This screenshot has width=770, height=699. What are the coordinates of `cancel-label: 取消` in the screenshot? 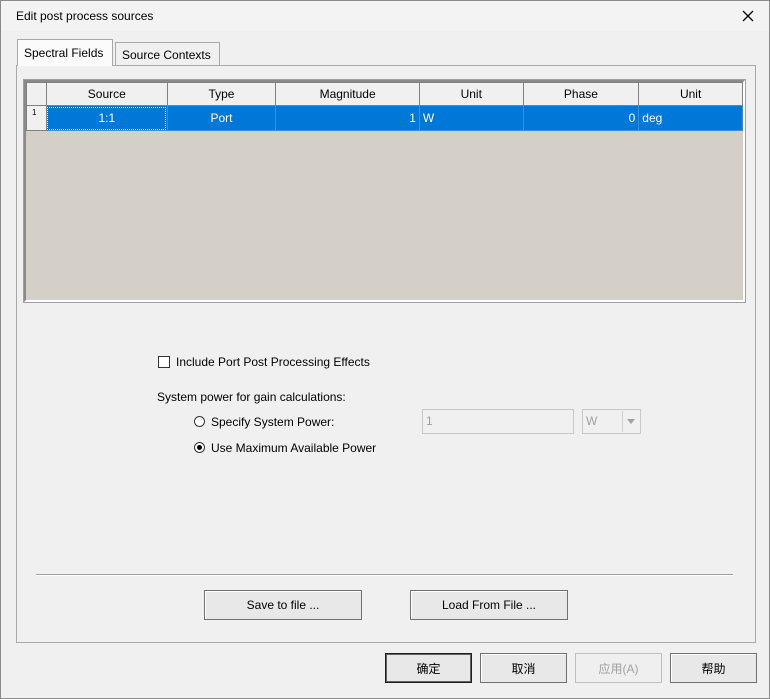 It's located at (523, 668).